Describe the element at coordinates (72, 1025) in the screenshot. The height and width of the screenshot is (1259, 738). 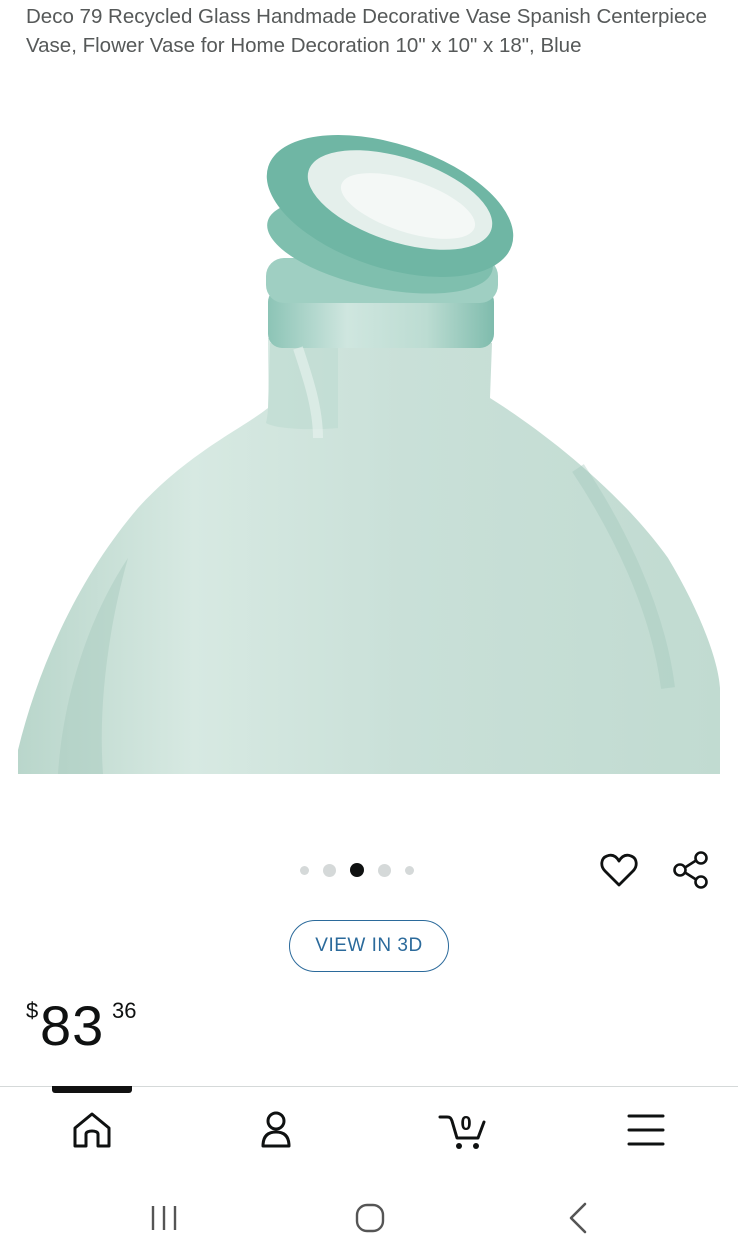
I see `price-whole: 83` at that location.